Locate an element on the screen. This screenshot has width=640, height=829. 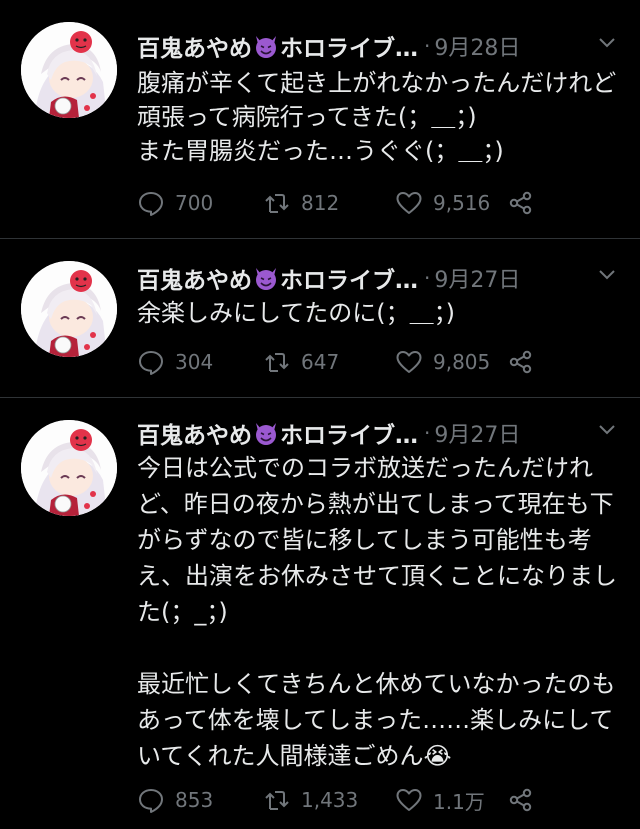
like-count: 9,805 is located at coordinates (462, 362).